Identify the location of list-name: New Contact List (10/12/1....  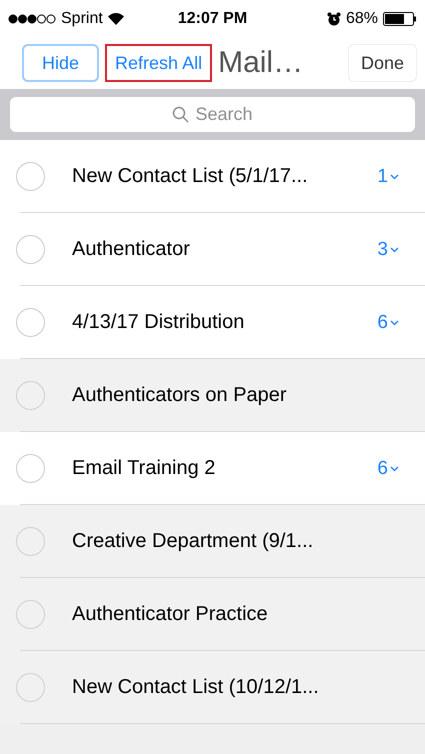
(196, 687).